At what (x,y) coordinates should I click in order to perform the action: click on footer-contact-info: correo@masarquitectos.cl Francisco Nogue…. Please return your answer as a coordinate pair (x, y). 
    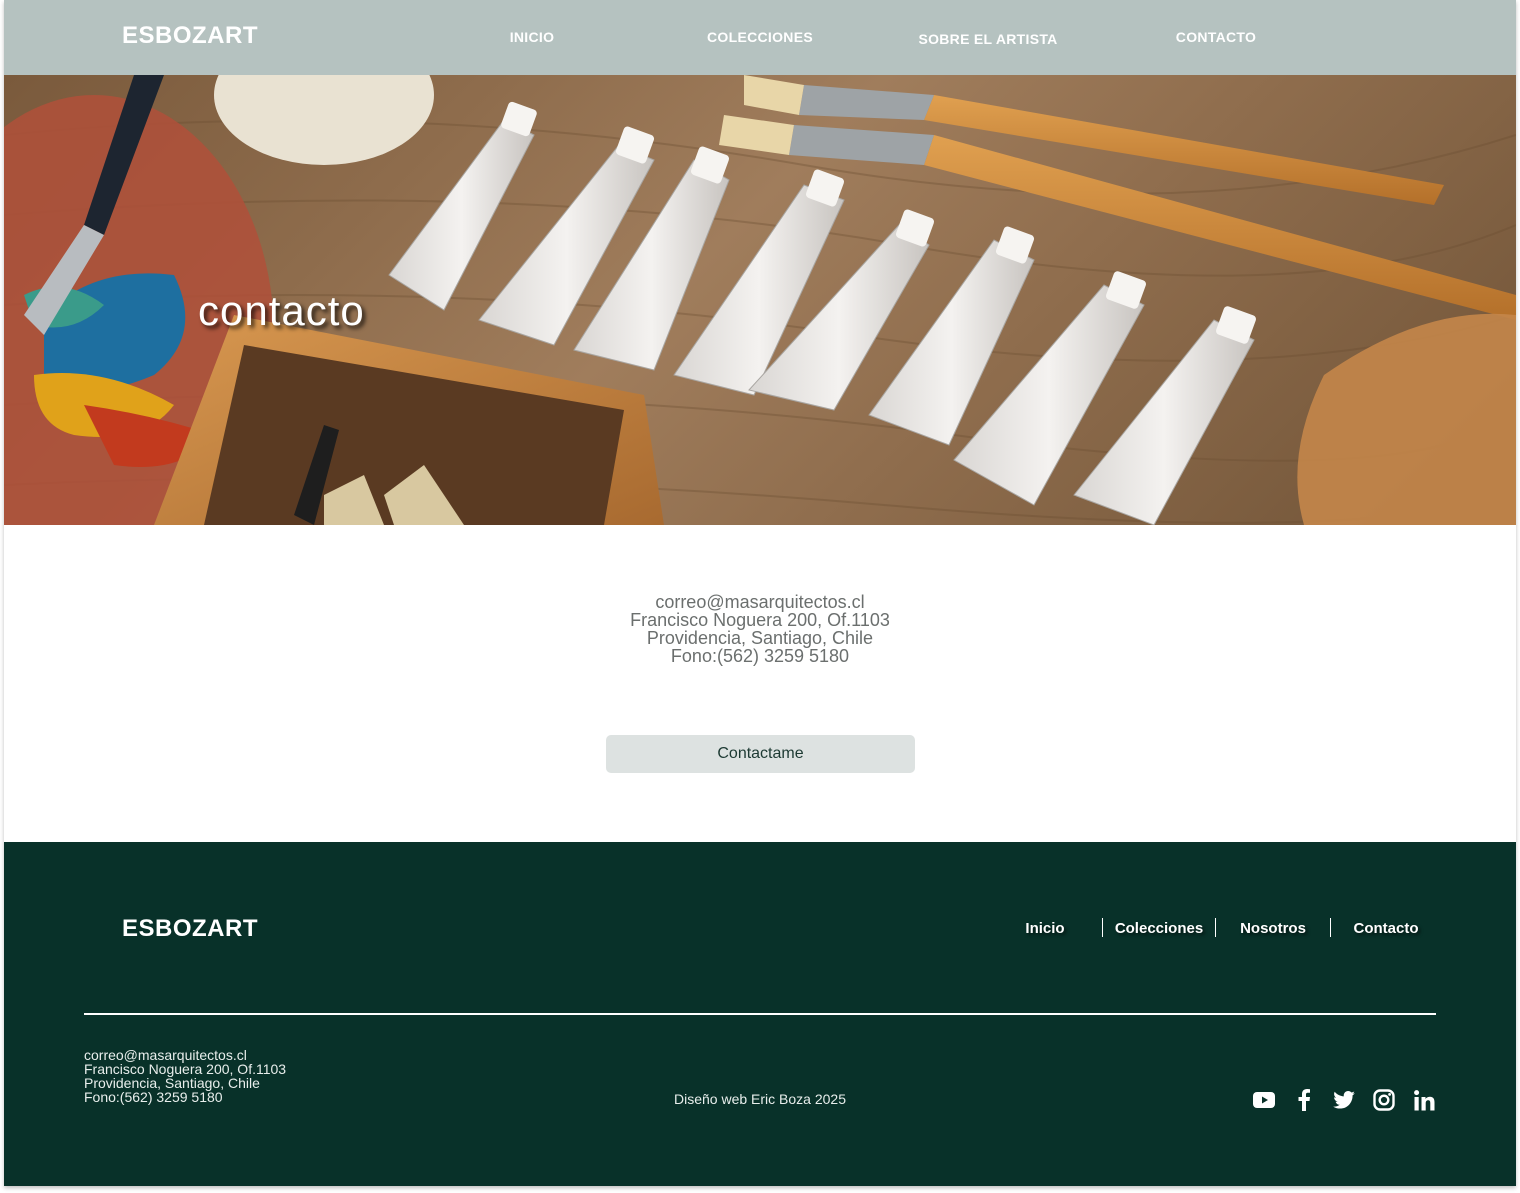
    Looking at the image, I should click on (185, 1076).